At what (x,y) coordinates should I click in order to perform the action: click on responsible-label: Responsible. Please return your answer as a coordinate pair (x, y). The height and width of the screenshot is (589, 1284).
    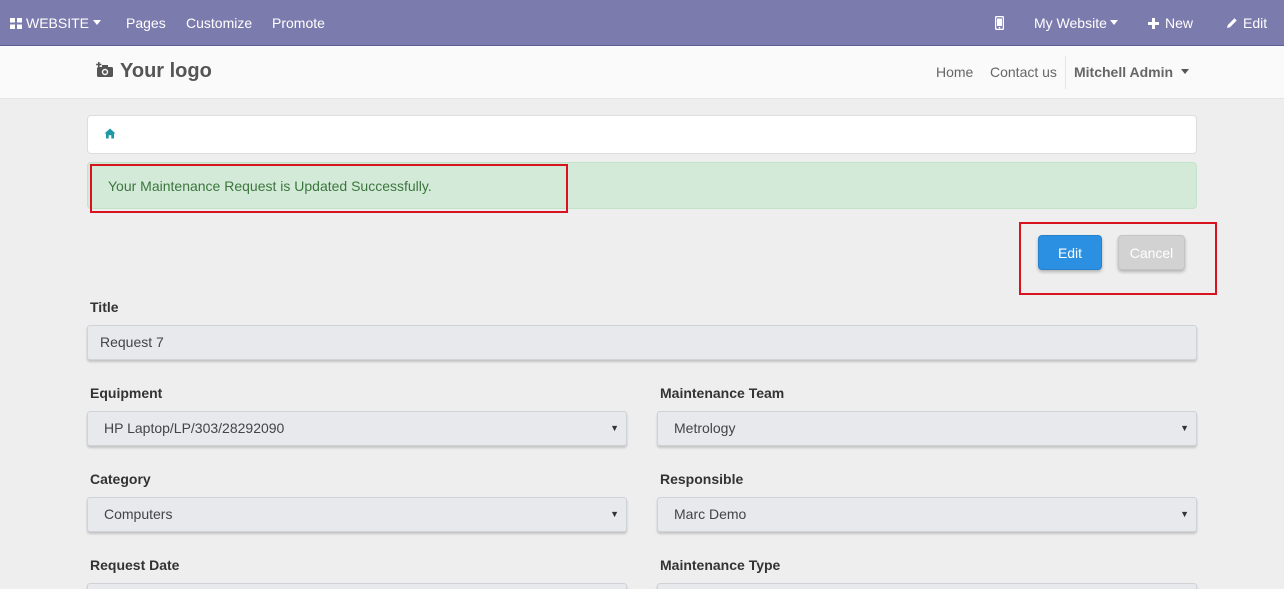
    Looking at the image, I should click on (702, 479).